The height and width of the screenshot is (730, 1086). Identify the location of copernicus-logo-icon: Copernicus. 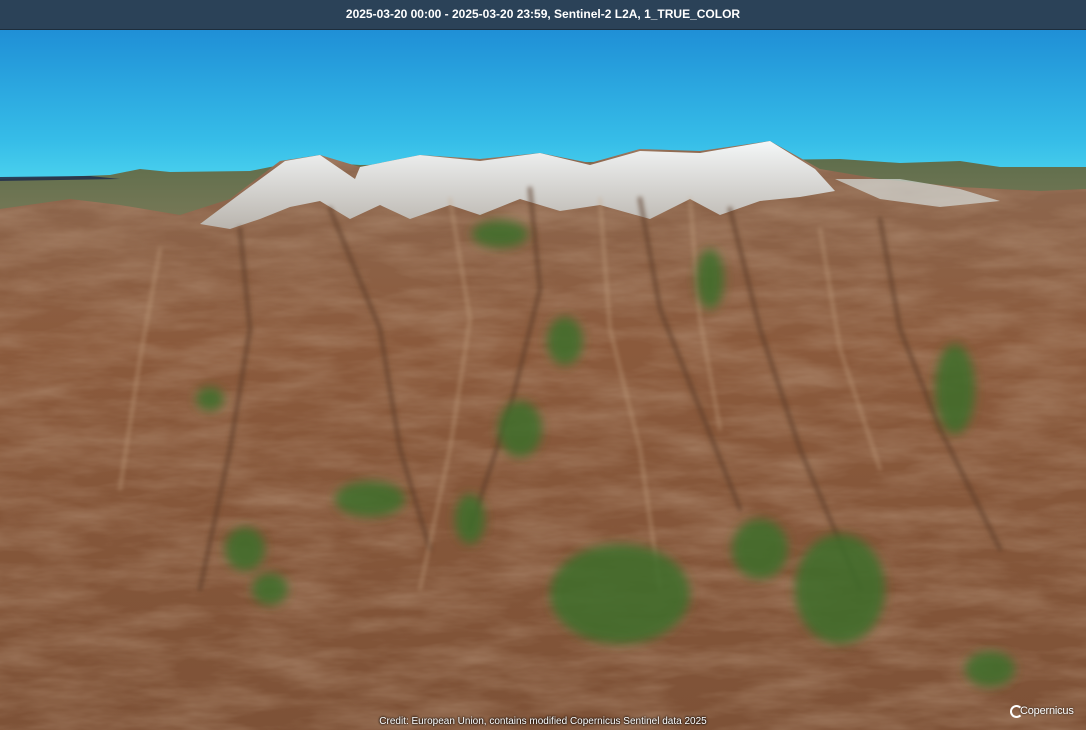
(1042, 715).